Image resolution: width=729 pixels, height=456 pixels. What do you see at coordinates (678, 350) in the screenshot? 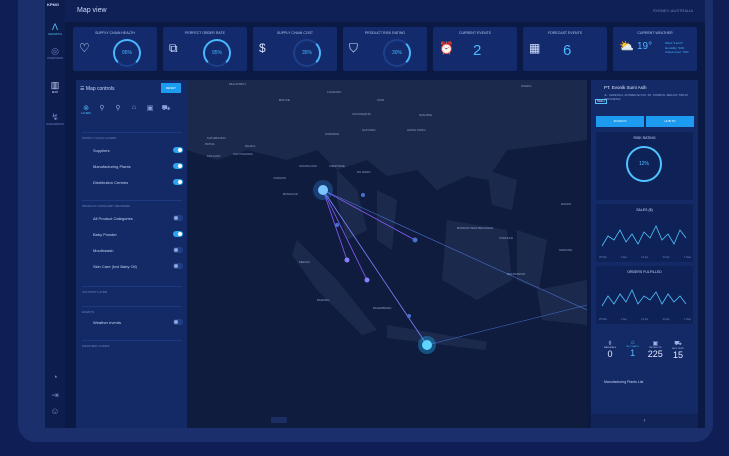
I see `stat-distribution: ⛟ DIST. CENT. 15` at bounding box center [678, 350].